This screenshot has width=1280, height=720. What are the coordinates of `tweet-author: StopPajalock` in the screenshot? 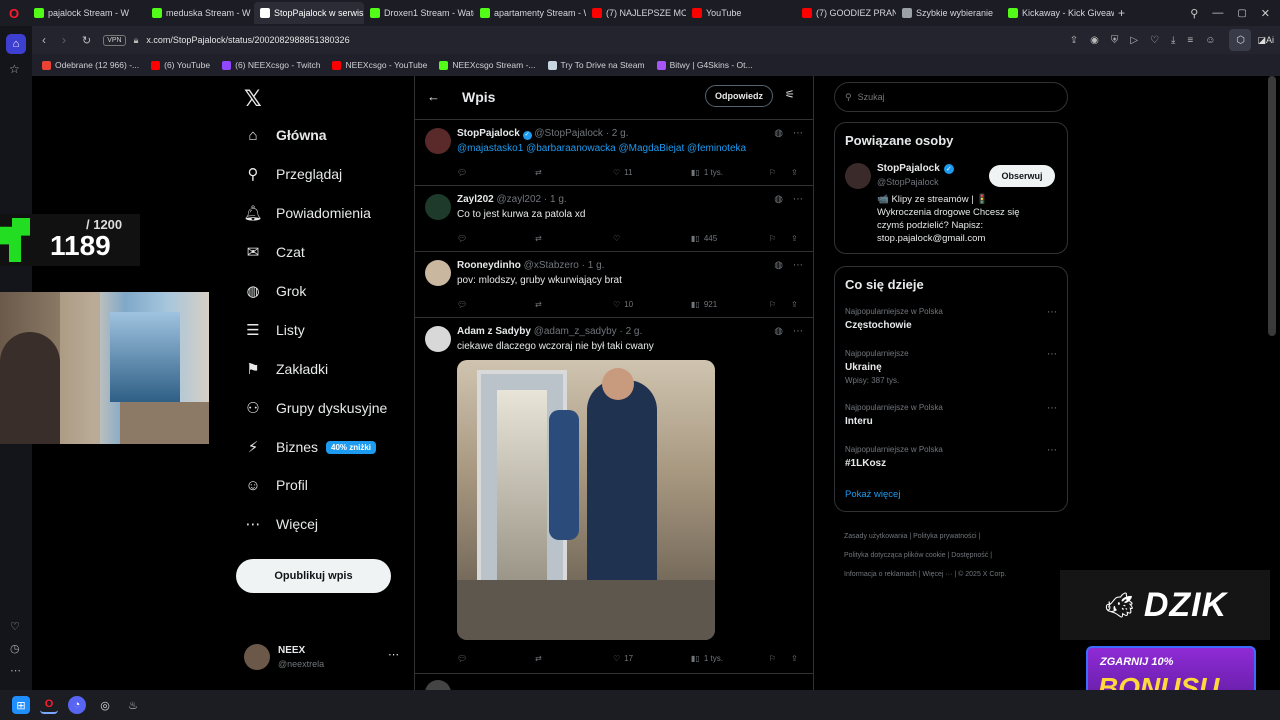 It's located at (488, 133).